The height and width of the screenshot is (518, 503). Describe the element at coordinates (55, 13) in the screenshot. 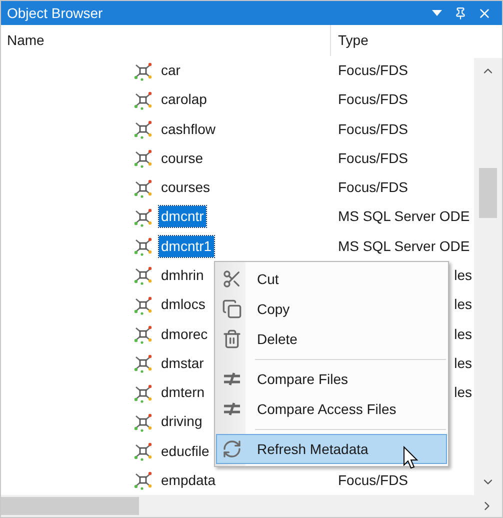

I see `window-title: Object Browser` at that location.